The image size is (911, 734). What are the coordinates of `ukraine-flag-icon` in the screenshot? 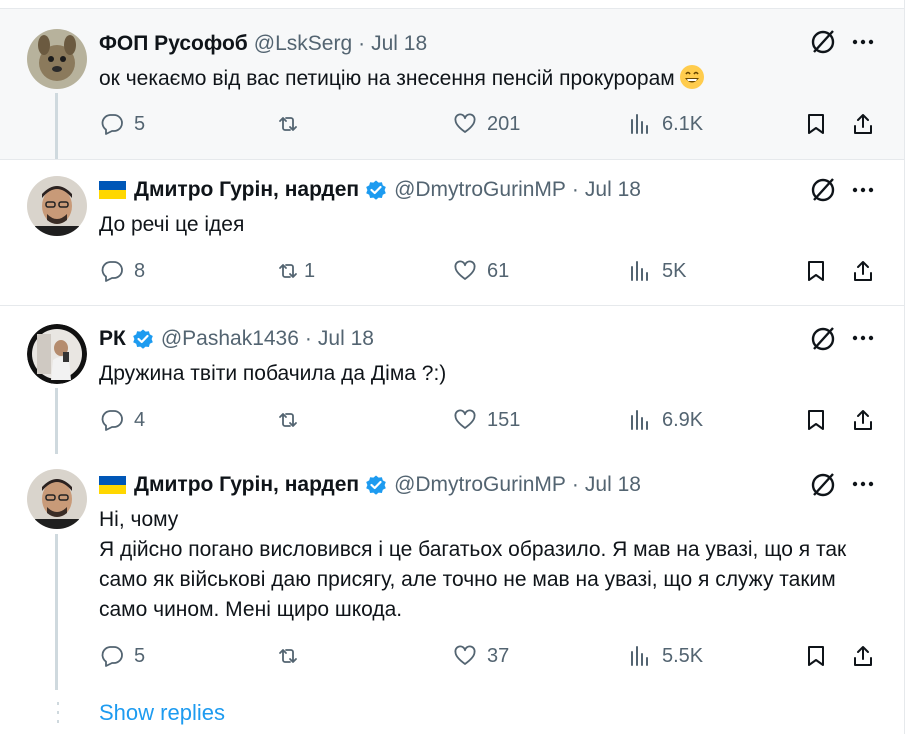 It's located at (112, 190).